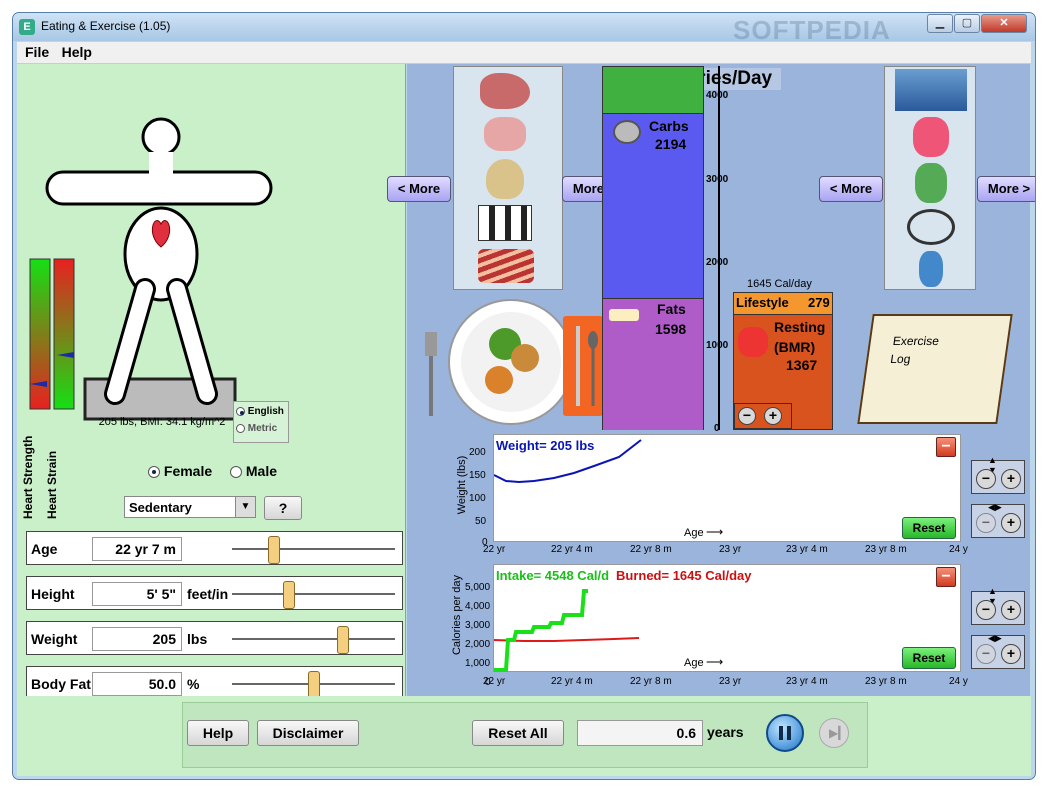  What do you see at coordinates (807, 549) in the screenshot?
I see `weight-xtick: 23 yr 4 m` at bounding box center [807, 549].